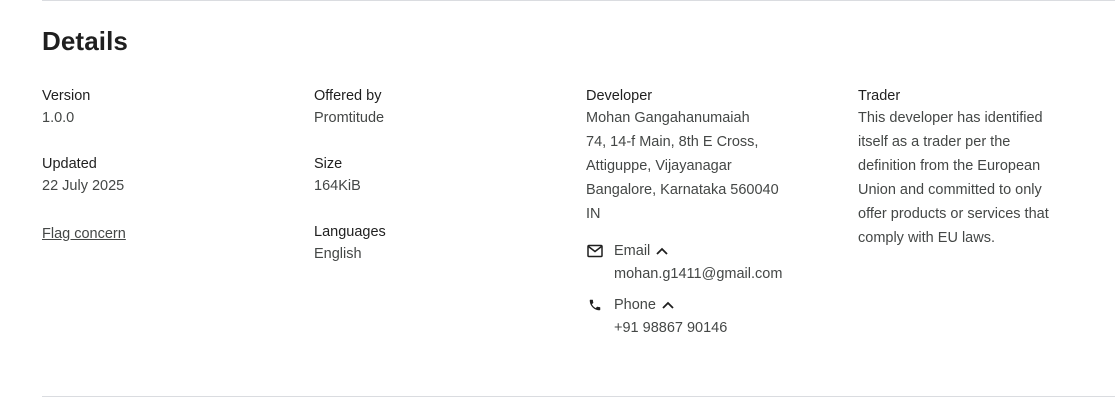 The width and height of the screenshot is (1115, 405). What do you see at coordinates (162, 108) in the screenshot?
I see `version-block: Version 1.0.0` at bounding box center [162, 108].